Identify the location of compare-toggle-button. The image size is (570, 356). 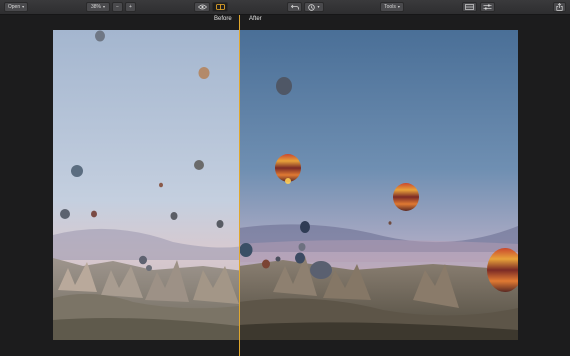
(220, 7).